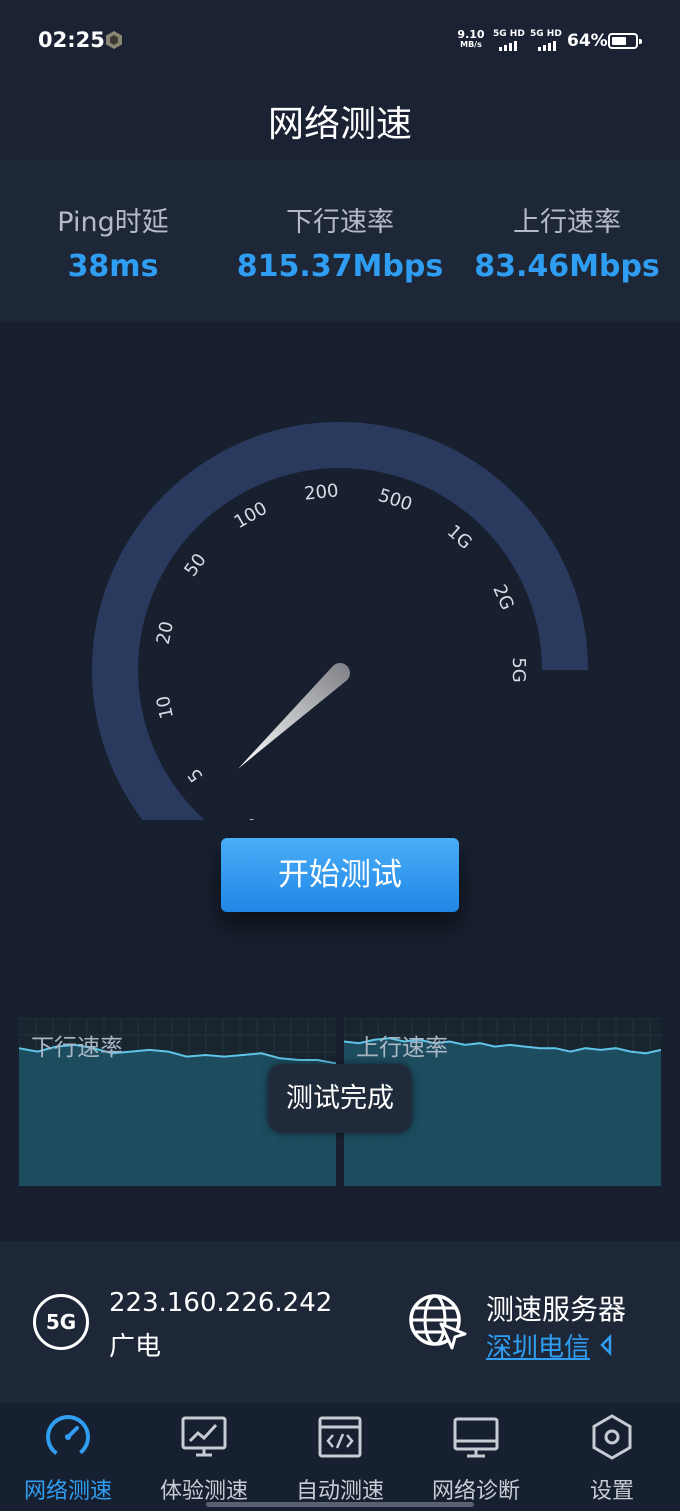 The image size is (680, 1511). Describe the element at coordinates (606, 1345) in the screenshot. I see `caret-left-icon` at that location.